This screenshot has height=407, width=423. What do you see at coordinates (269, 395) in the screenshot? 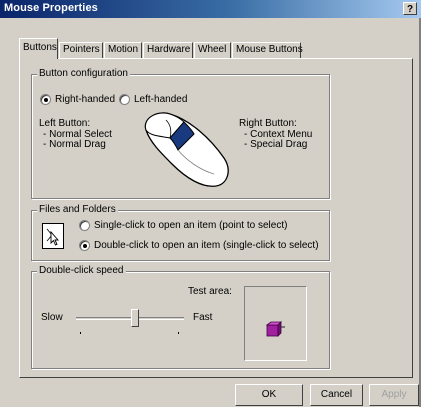
I see `ok-button: OK` at bounding box center [269, 395].